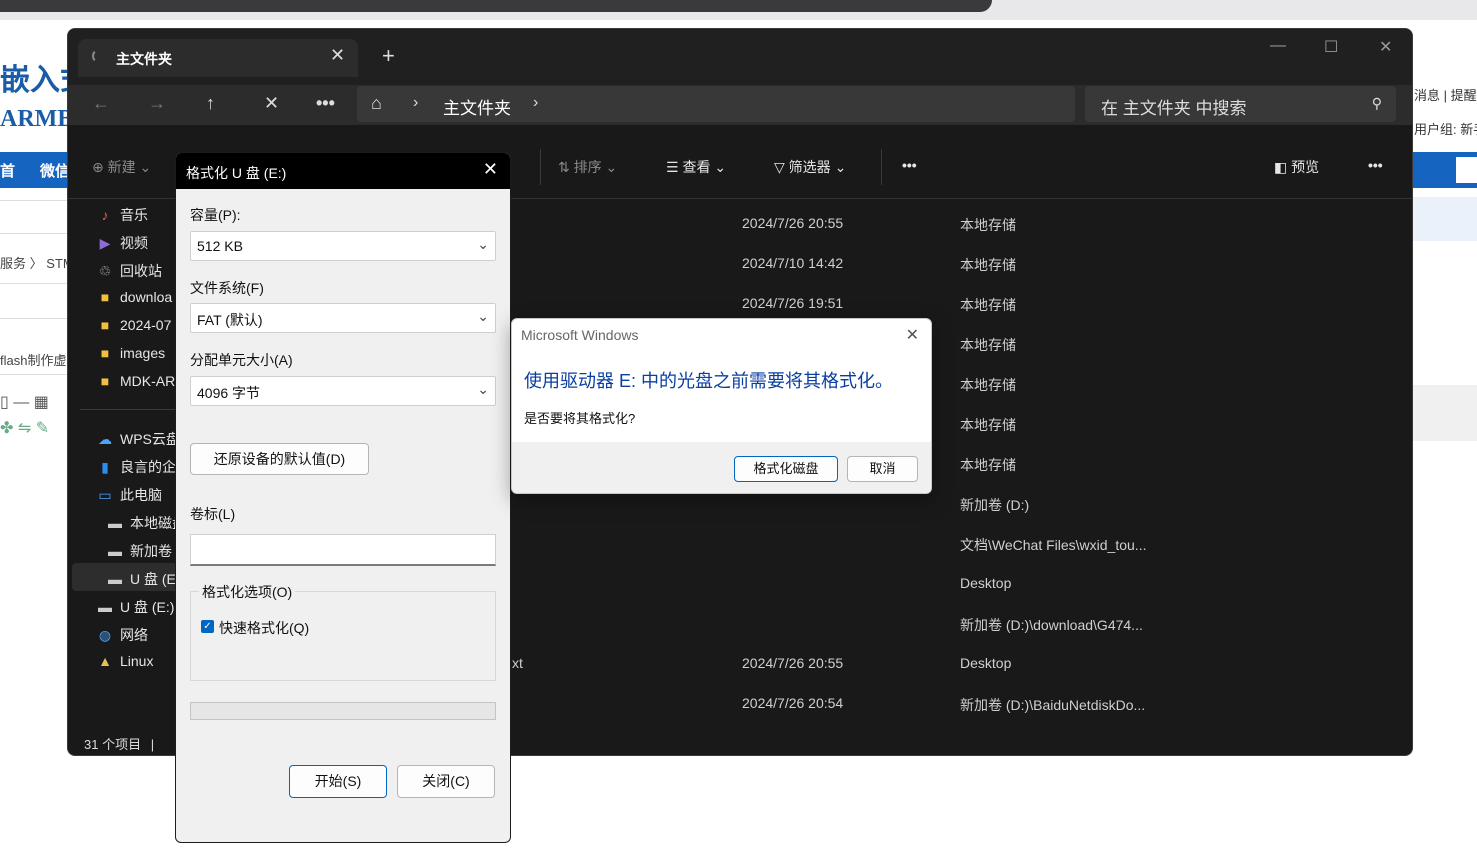 This screenshot has width=1477, height=859. I want to click on tab-title: 主文件夹, so click(144, 59).